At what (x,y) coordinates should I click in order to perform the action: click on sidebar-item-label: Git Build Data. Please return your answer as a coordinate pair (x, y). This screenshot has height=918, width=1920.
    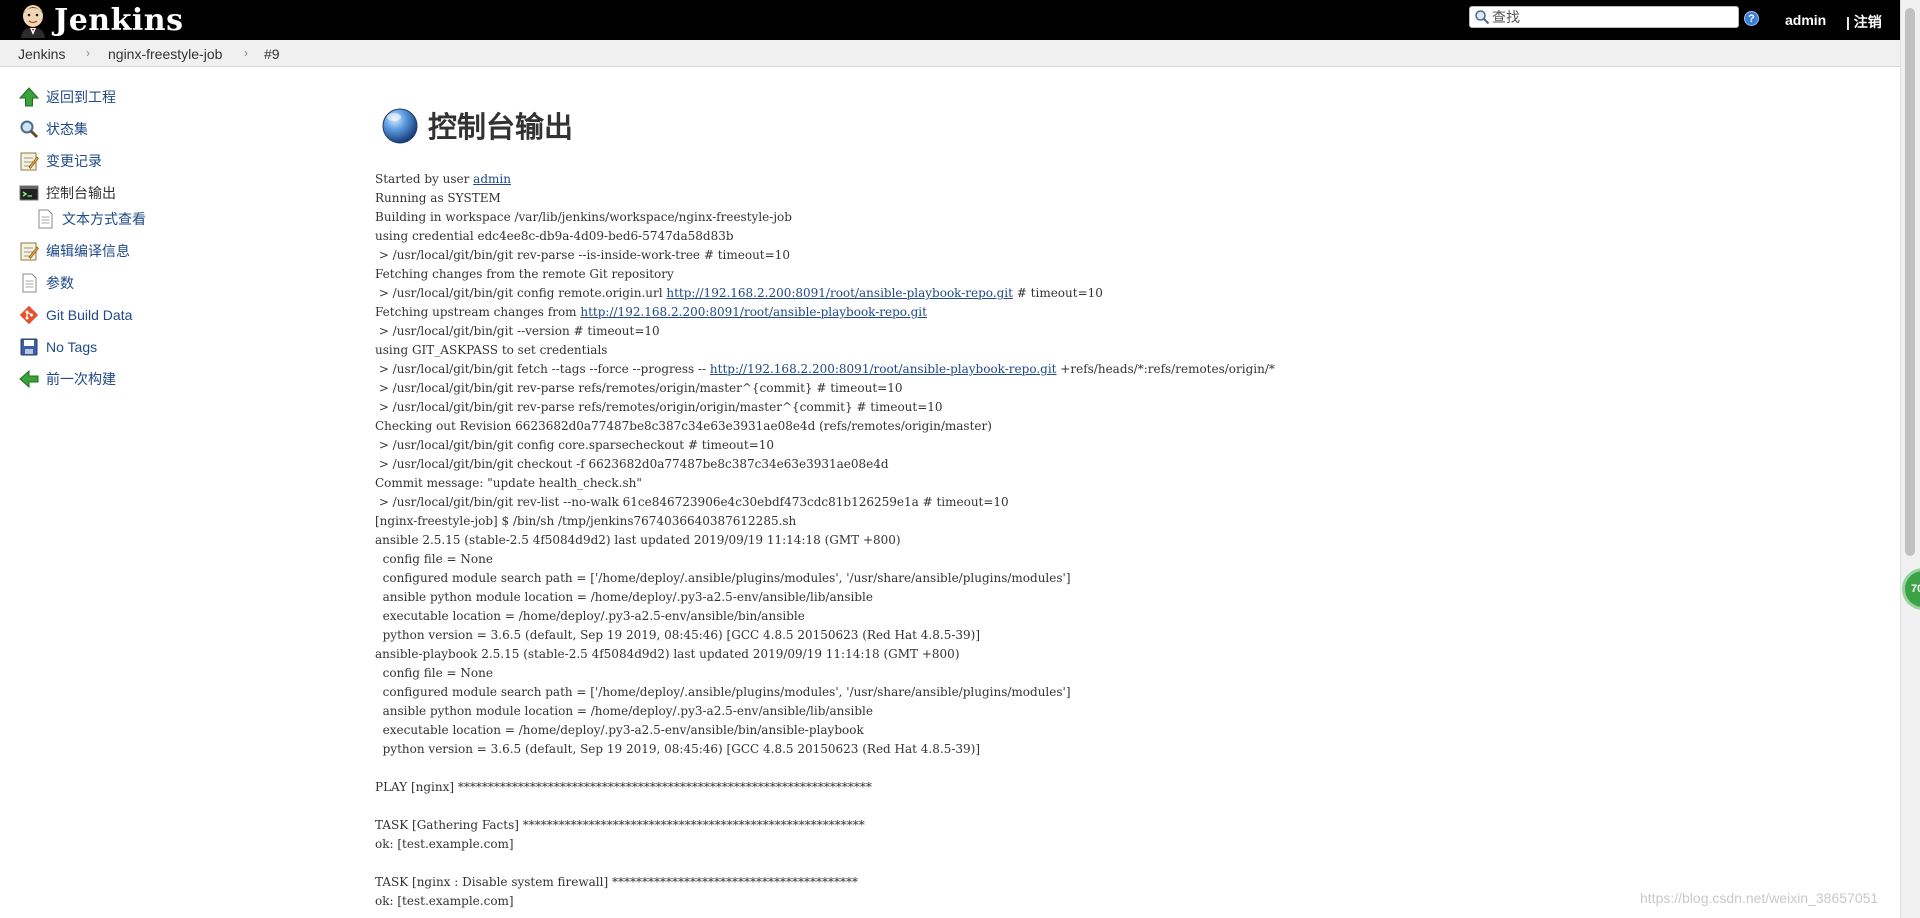
    Looking at the image, I should click on (89, 315).